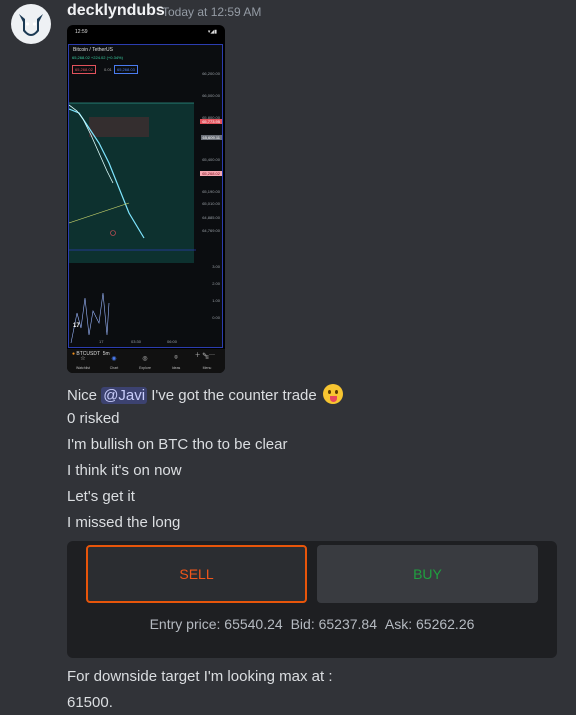  What do you see at coordinates (84, 395) in the screenshot?
I see `message-text: Nice` at bounding box center [84, 395].